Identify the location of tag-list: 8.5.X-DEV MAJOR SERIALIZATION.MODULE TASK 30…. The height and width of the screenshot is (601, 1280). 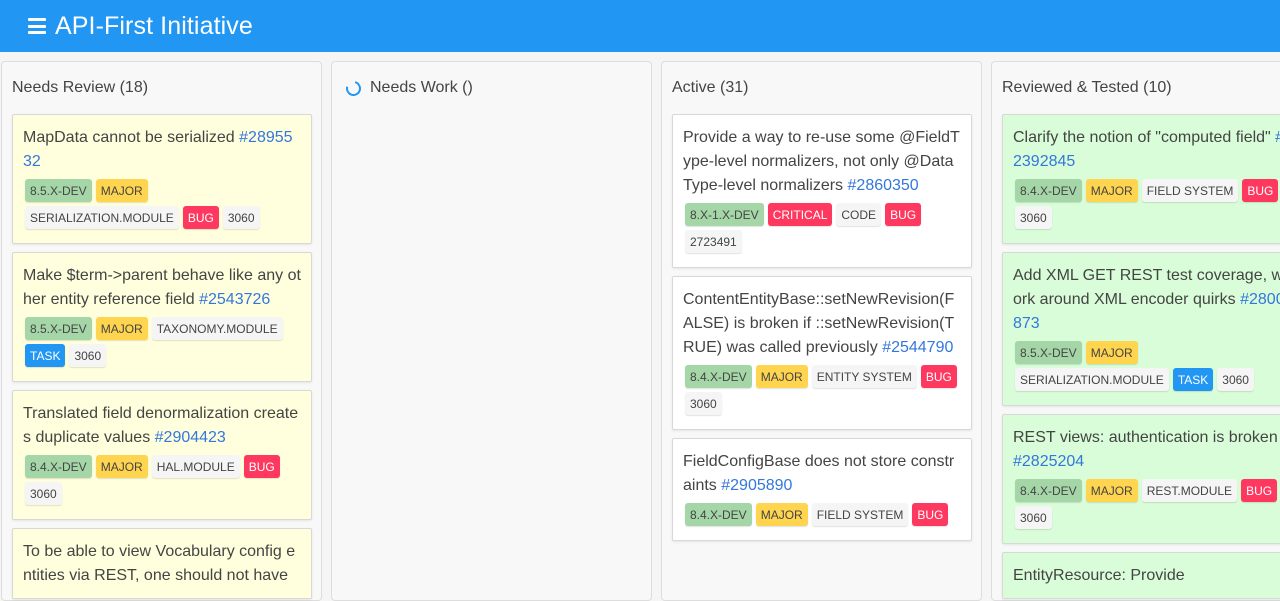
(1147, 368).